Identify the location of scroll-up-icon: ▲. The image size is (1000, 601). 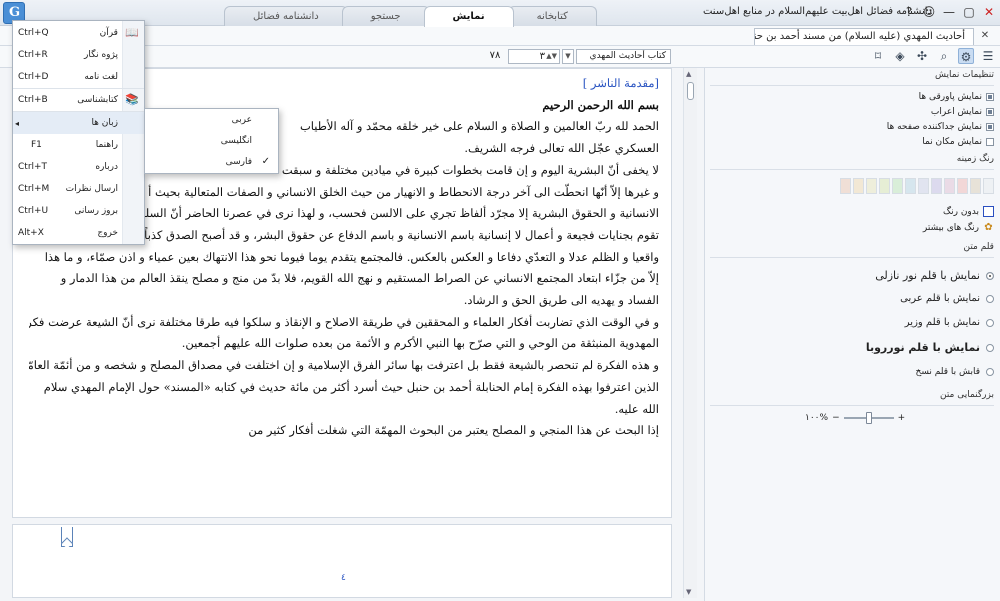
(688, 74).